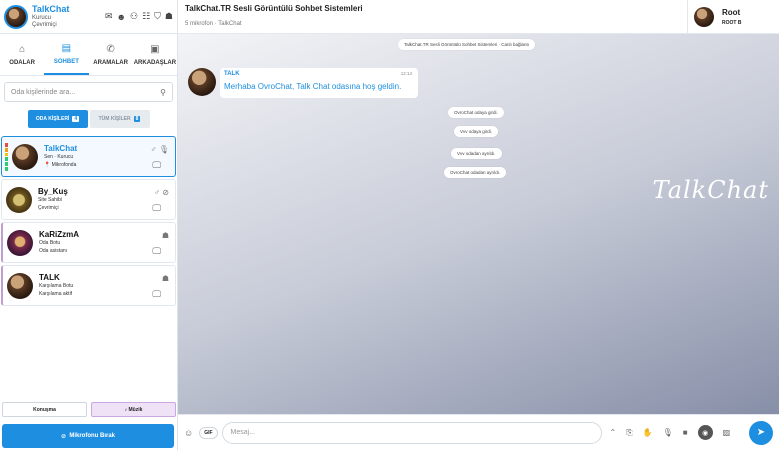 Image resolution: width=779 pixels, height=450 pixels. I want to click on user-role: Kurucu, so click(42, 18).